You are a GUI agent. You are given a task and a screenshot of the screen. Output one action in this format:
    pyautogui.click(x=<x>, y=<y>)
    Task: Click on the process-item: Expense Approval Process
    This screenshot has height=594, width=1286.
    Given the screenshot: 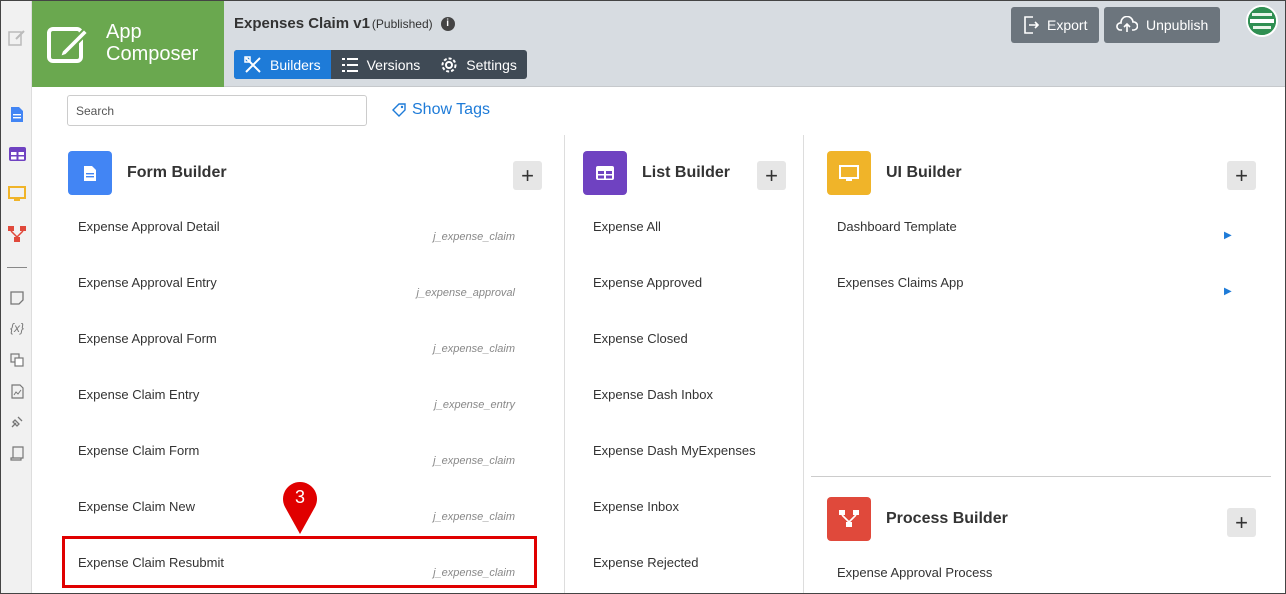 What is the action you would take?
    pyautogui.click(x=914, y=572)
    